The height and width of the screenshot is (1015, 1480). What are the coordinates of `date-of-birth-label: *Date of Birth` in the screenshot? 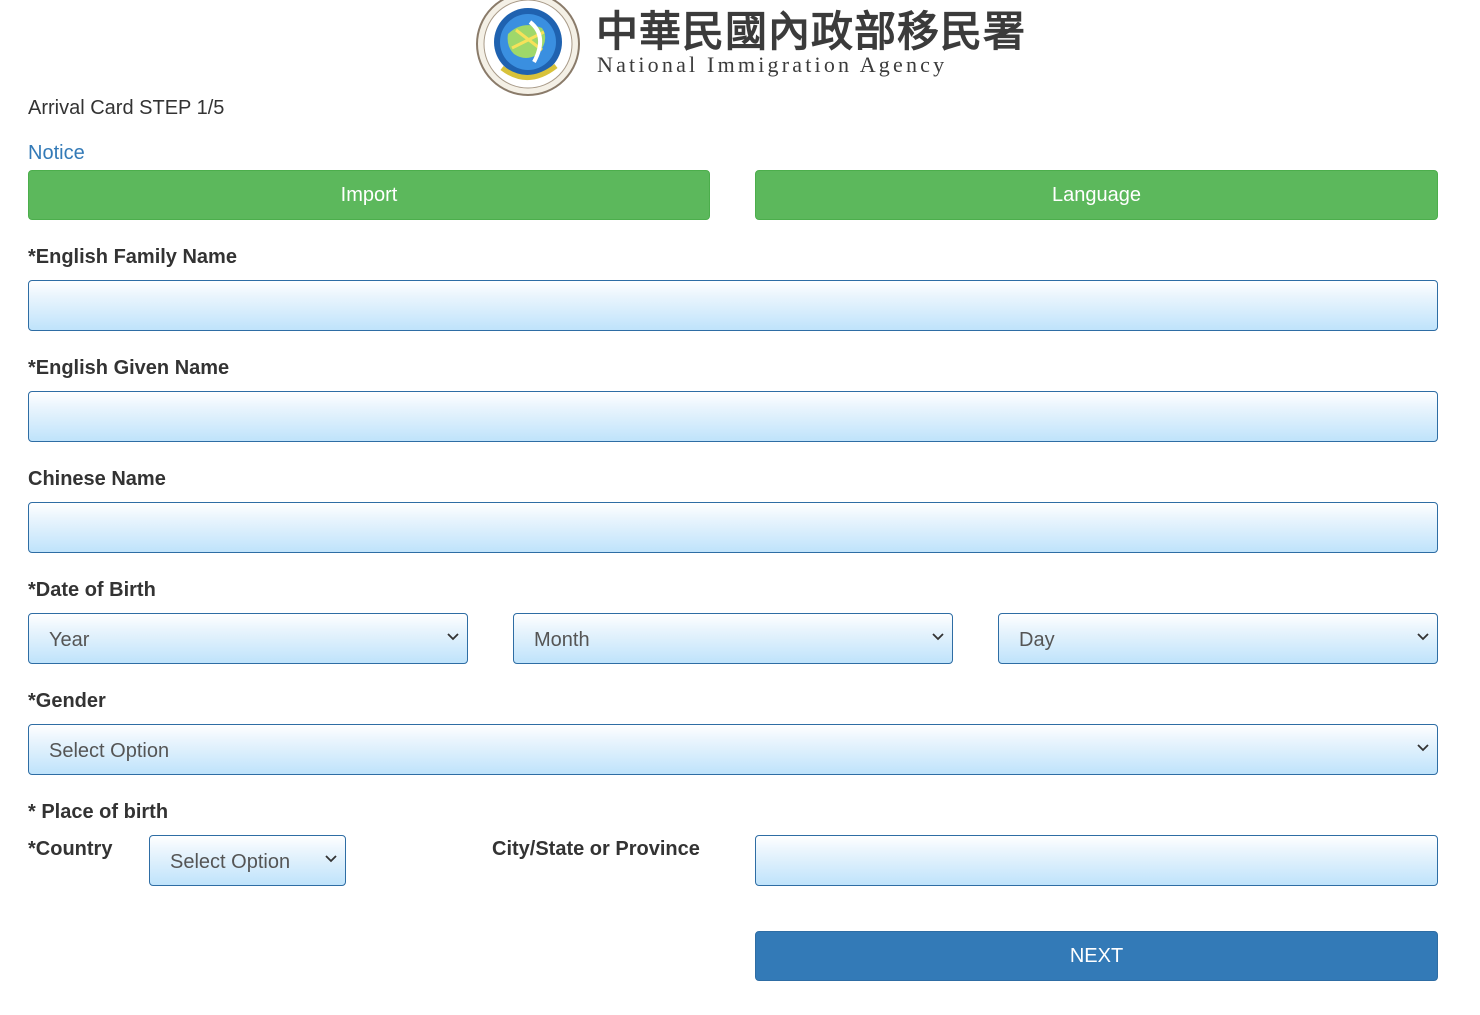 It's located at (92, 590).